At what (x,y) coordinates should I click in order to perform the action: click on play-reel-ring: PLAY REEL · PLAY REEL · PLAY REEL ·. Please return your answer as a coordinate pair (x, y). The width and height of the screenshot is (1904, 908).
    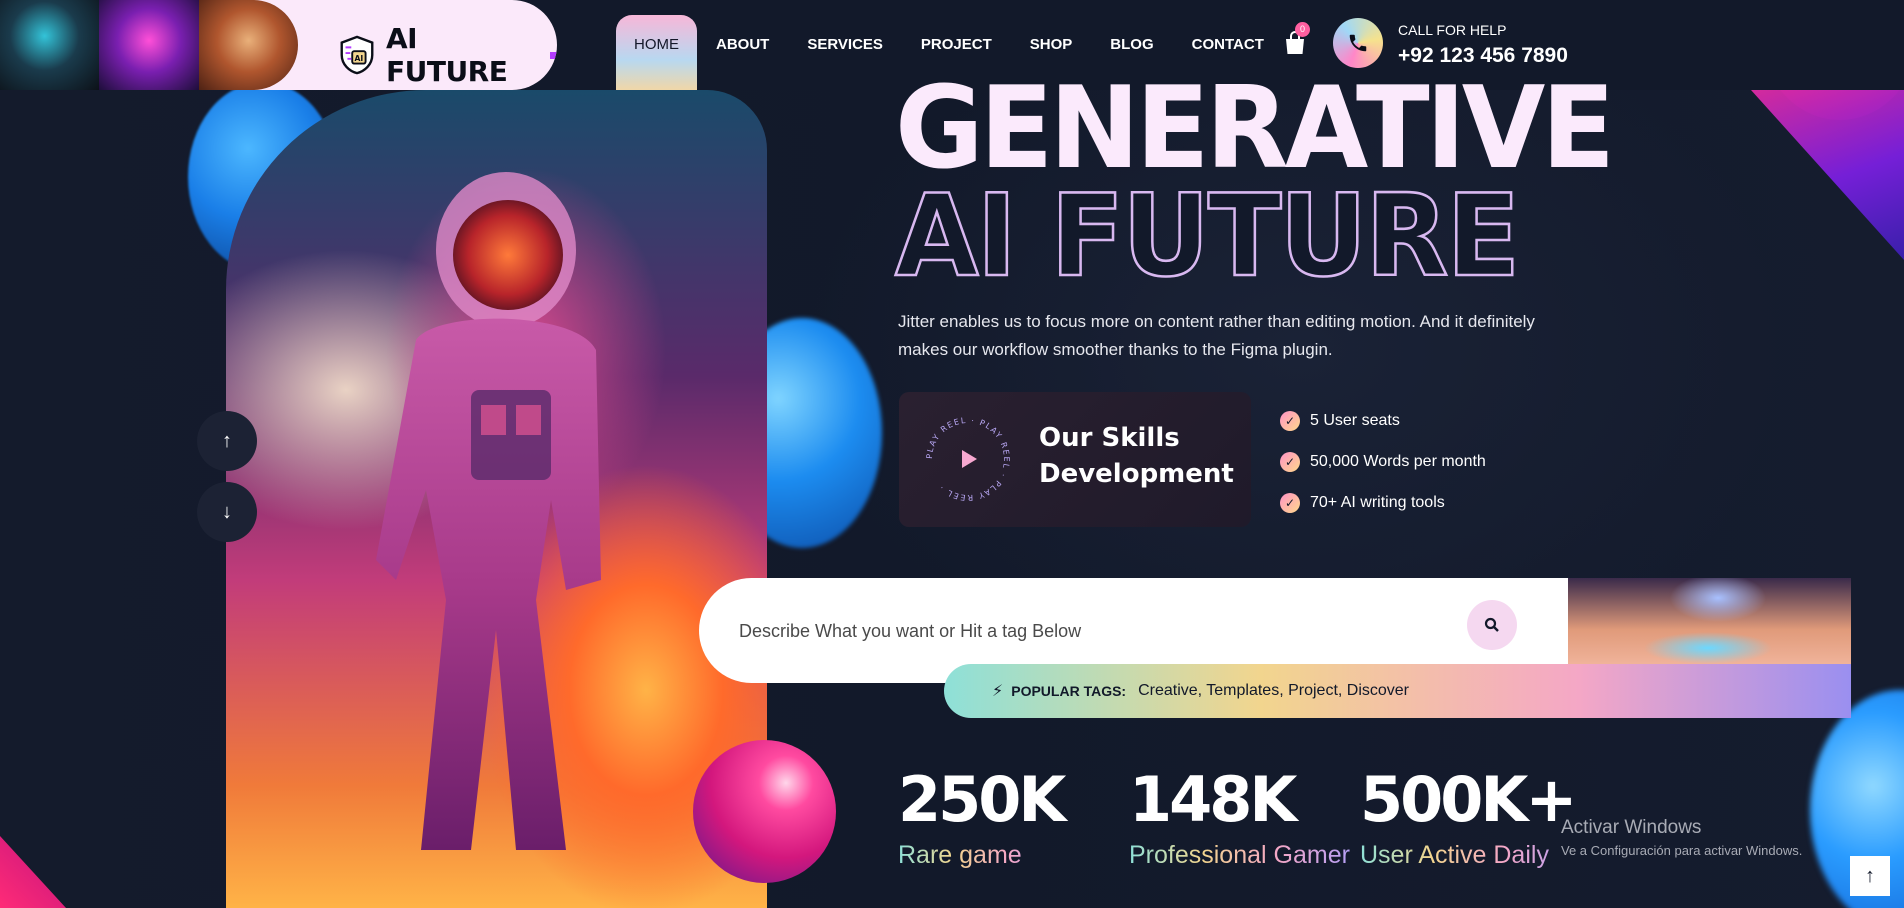
    Looking at the image, I should click on (968, 459).